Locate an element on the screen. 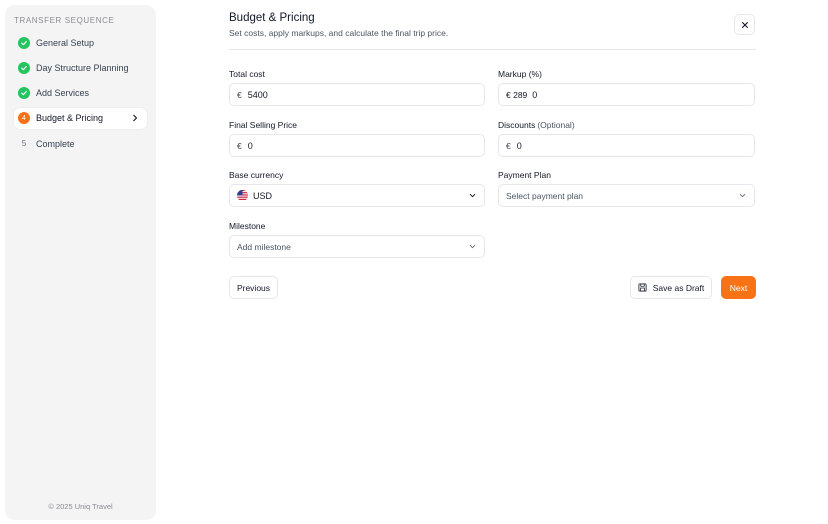 Image resolution: width=828 pixels, height=524 pixels. copyright-footer: © 2025 Uniq Travel is located at coordinates (80, 506).